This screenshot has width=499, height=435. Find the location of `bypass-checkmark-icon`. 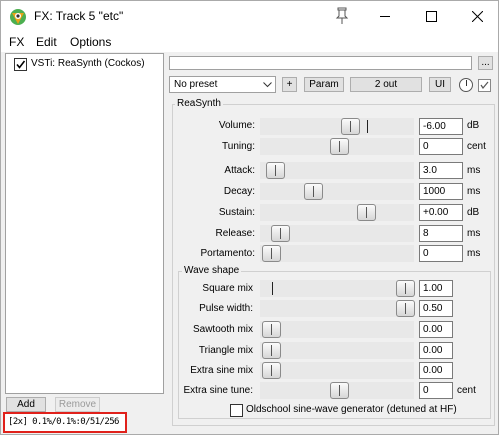

bypass-checkmark-icon is located at coordinates (484, 85).